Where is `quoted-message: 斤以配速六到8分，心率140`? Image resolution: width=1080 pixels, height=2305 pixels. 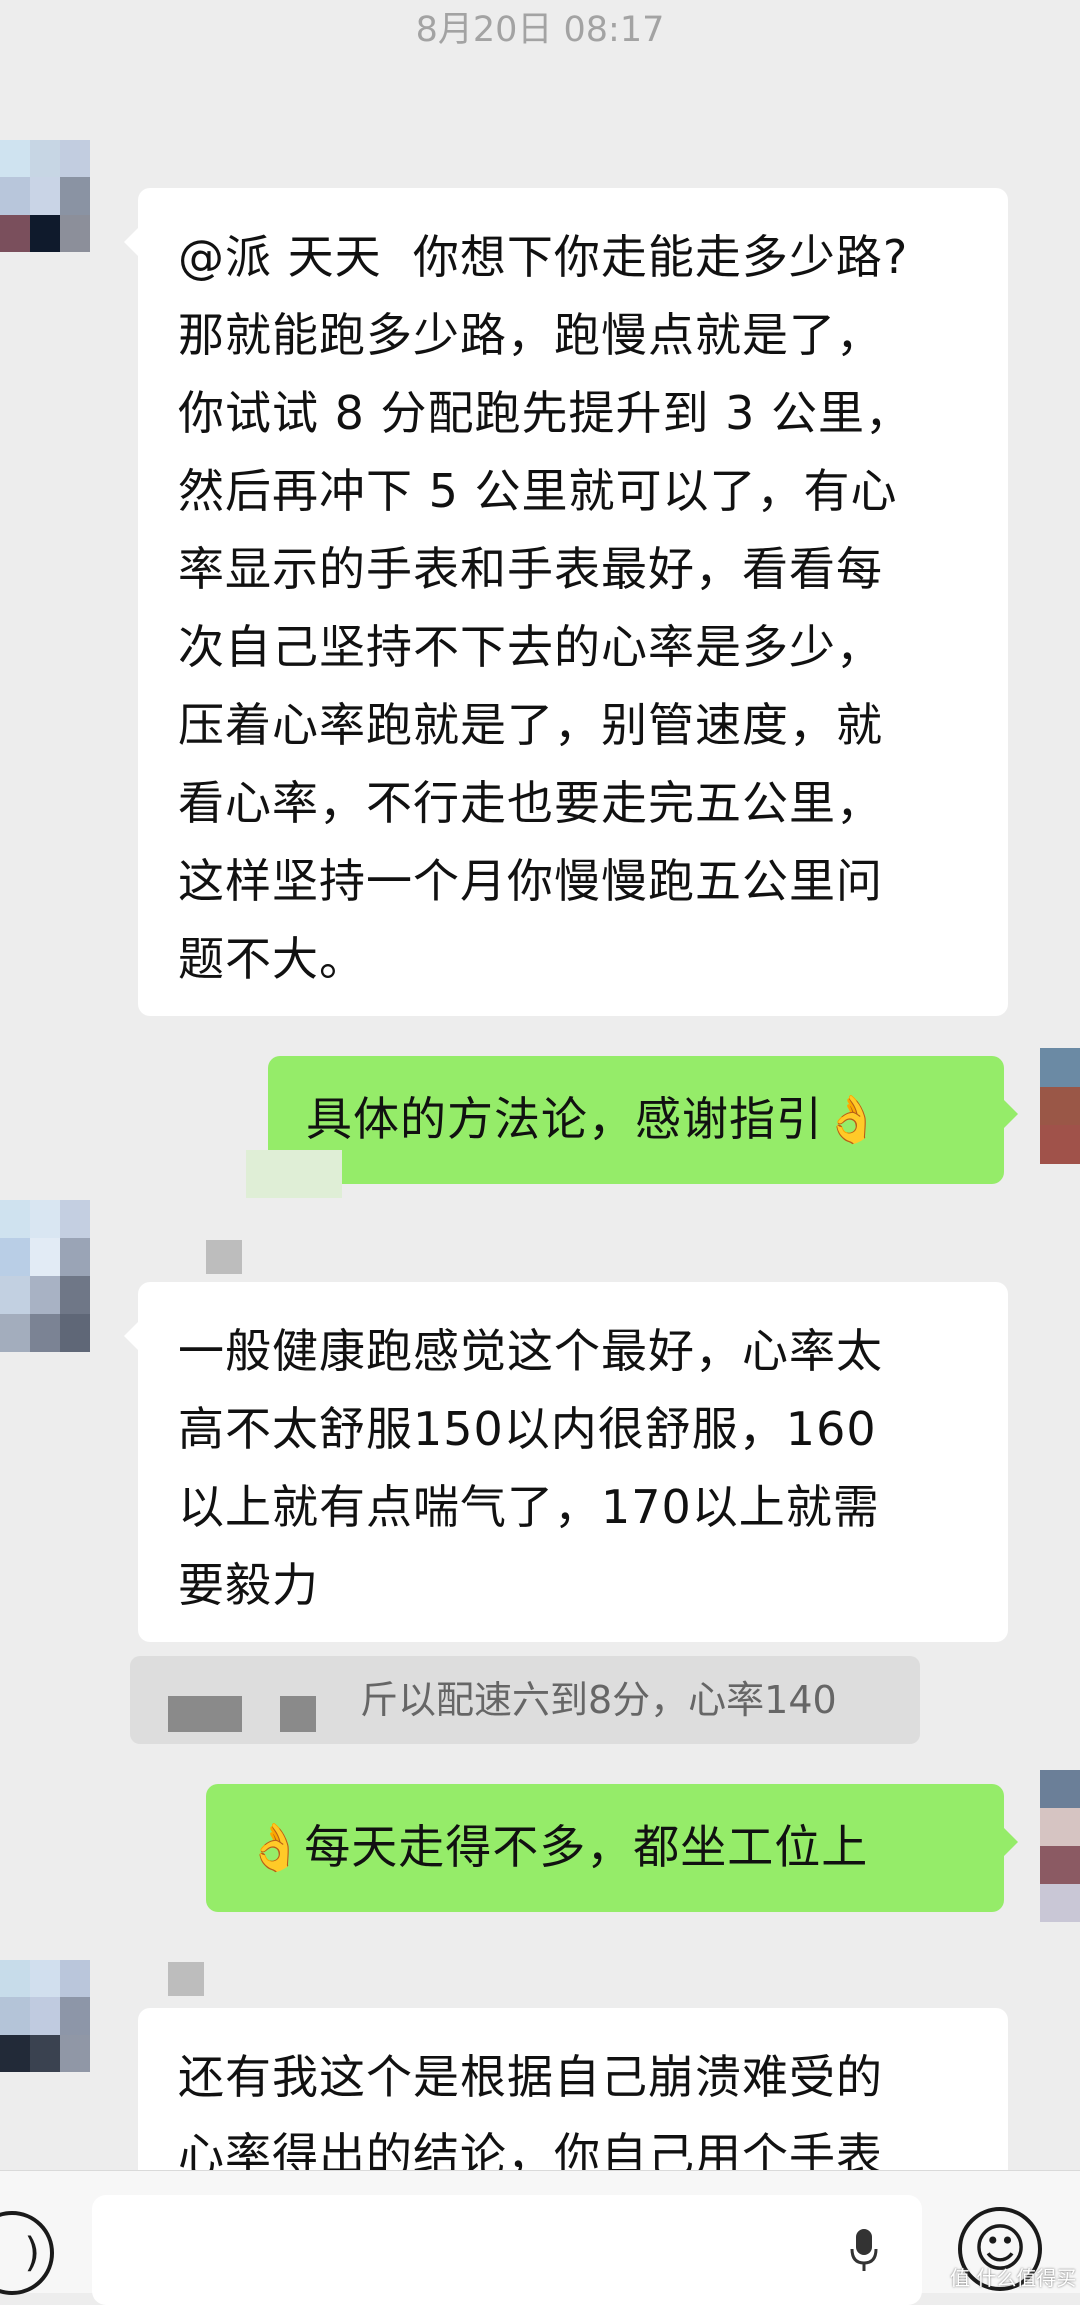
quoted-message: 斤以配速六到8分，心率140 is located at coordinates (525, 1700).